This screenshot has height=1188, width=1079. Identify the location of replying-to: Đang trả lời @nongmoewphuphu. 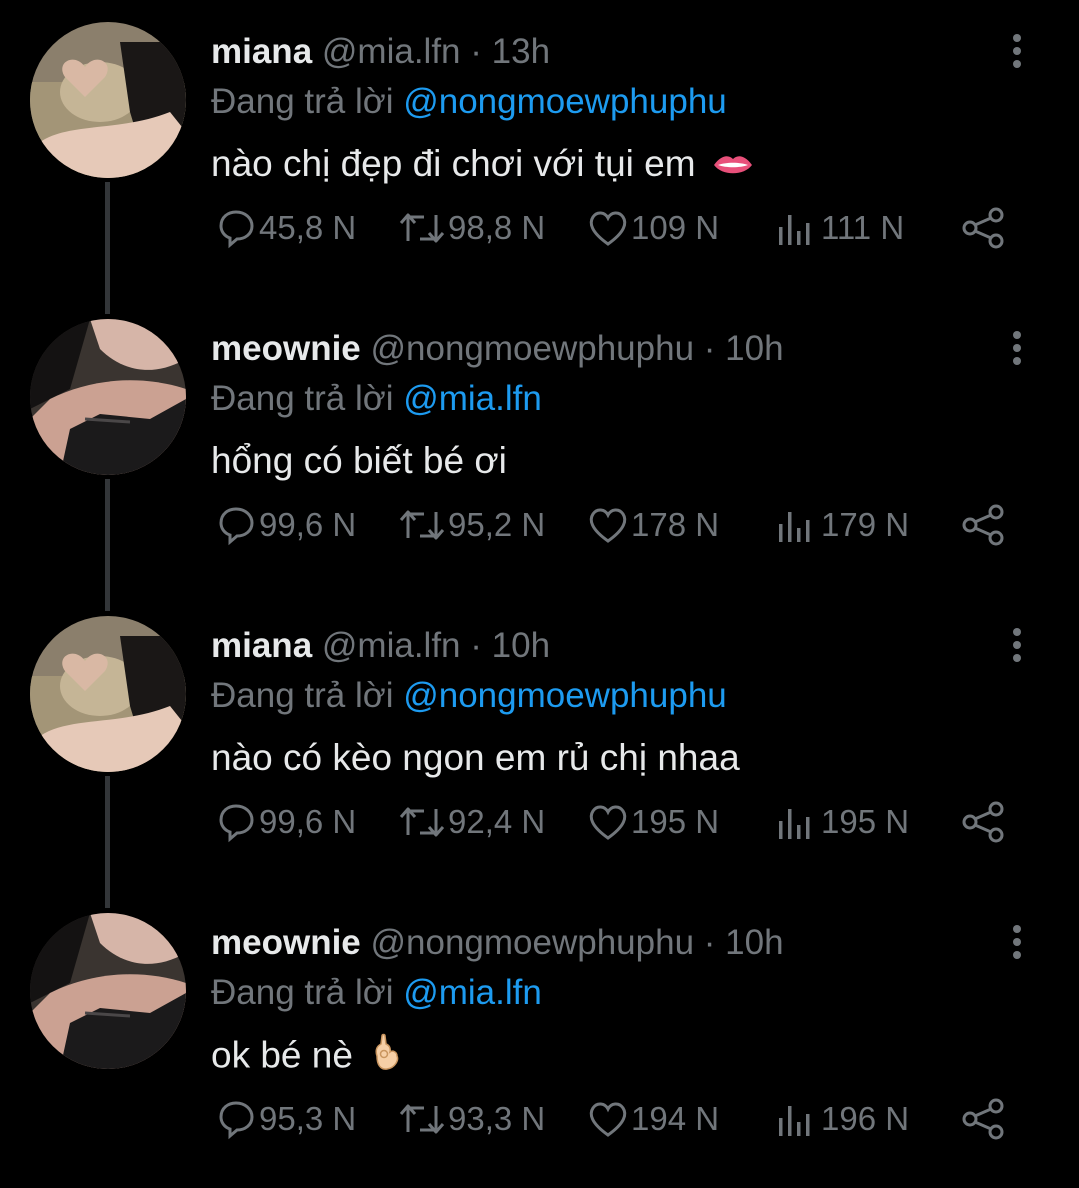
(469, 696).